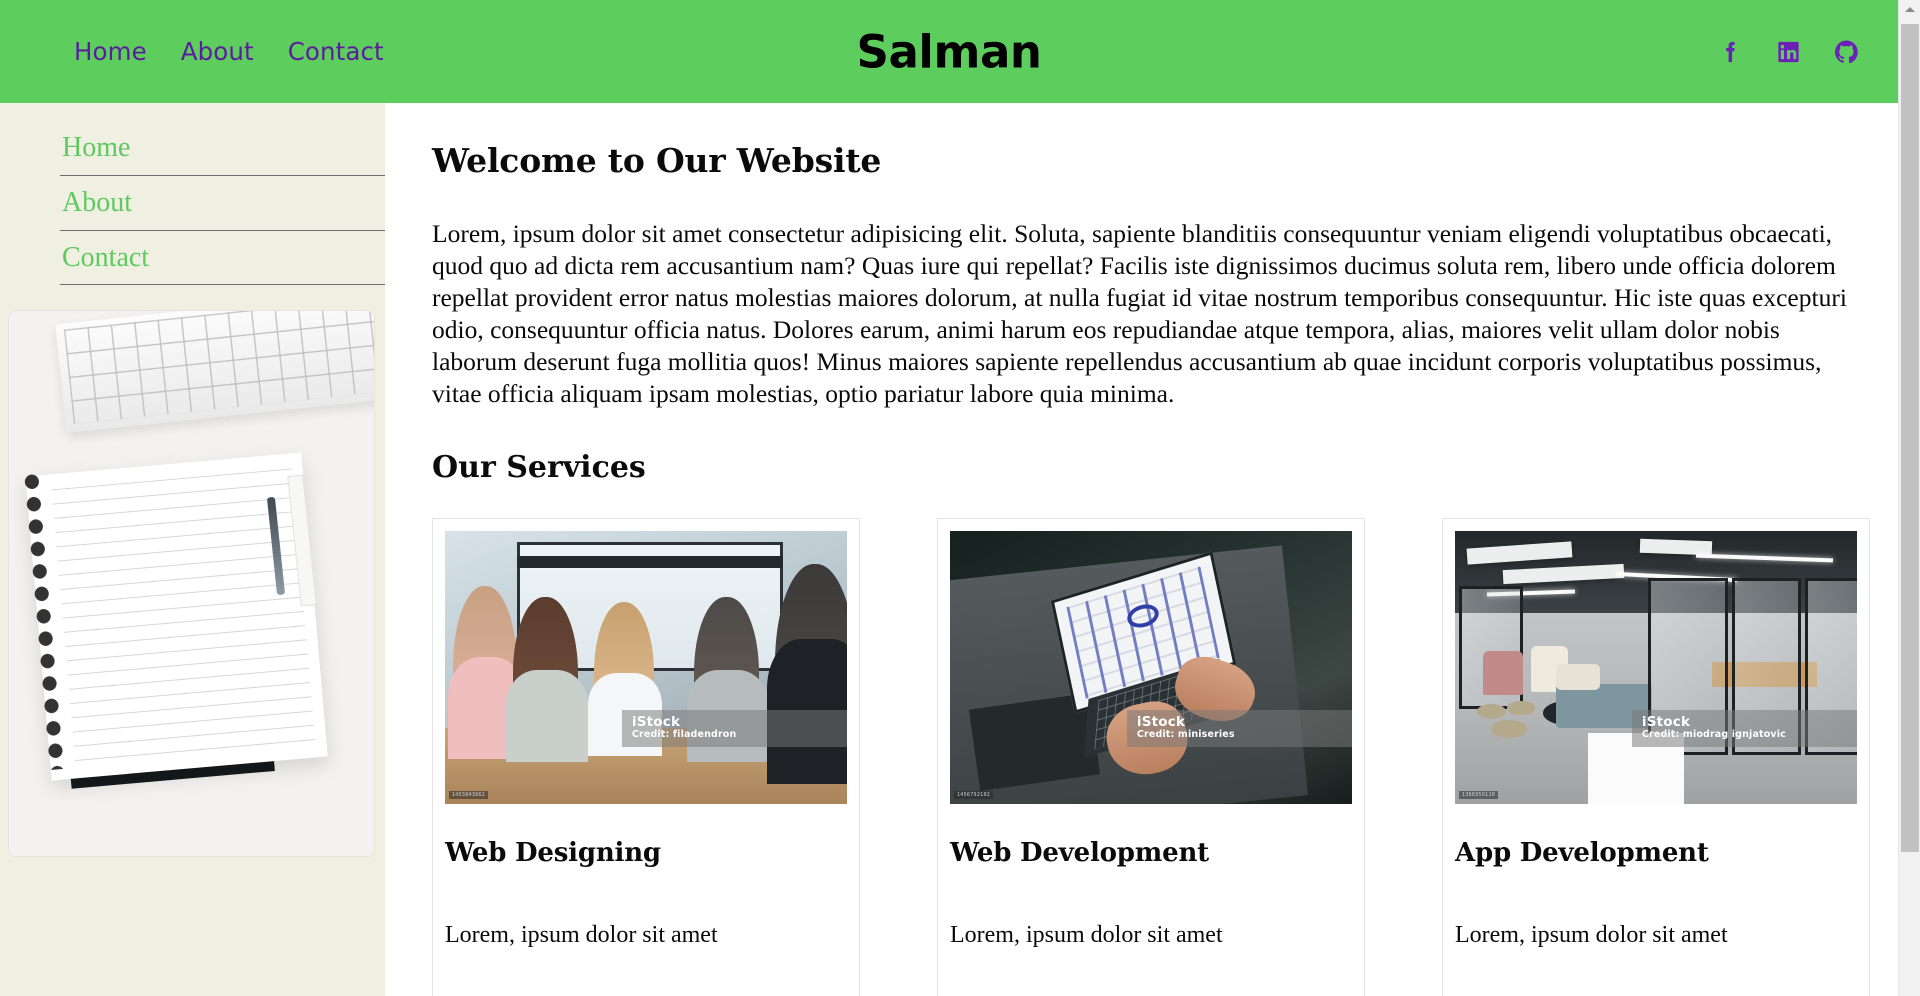 The height and width of the screenshot is (996, 1920). I want to click on site-header: Home About Contact Salman, so click(949, 51).